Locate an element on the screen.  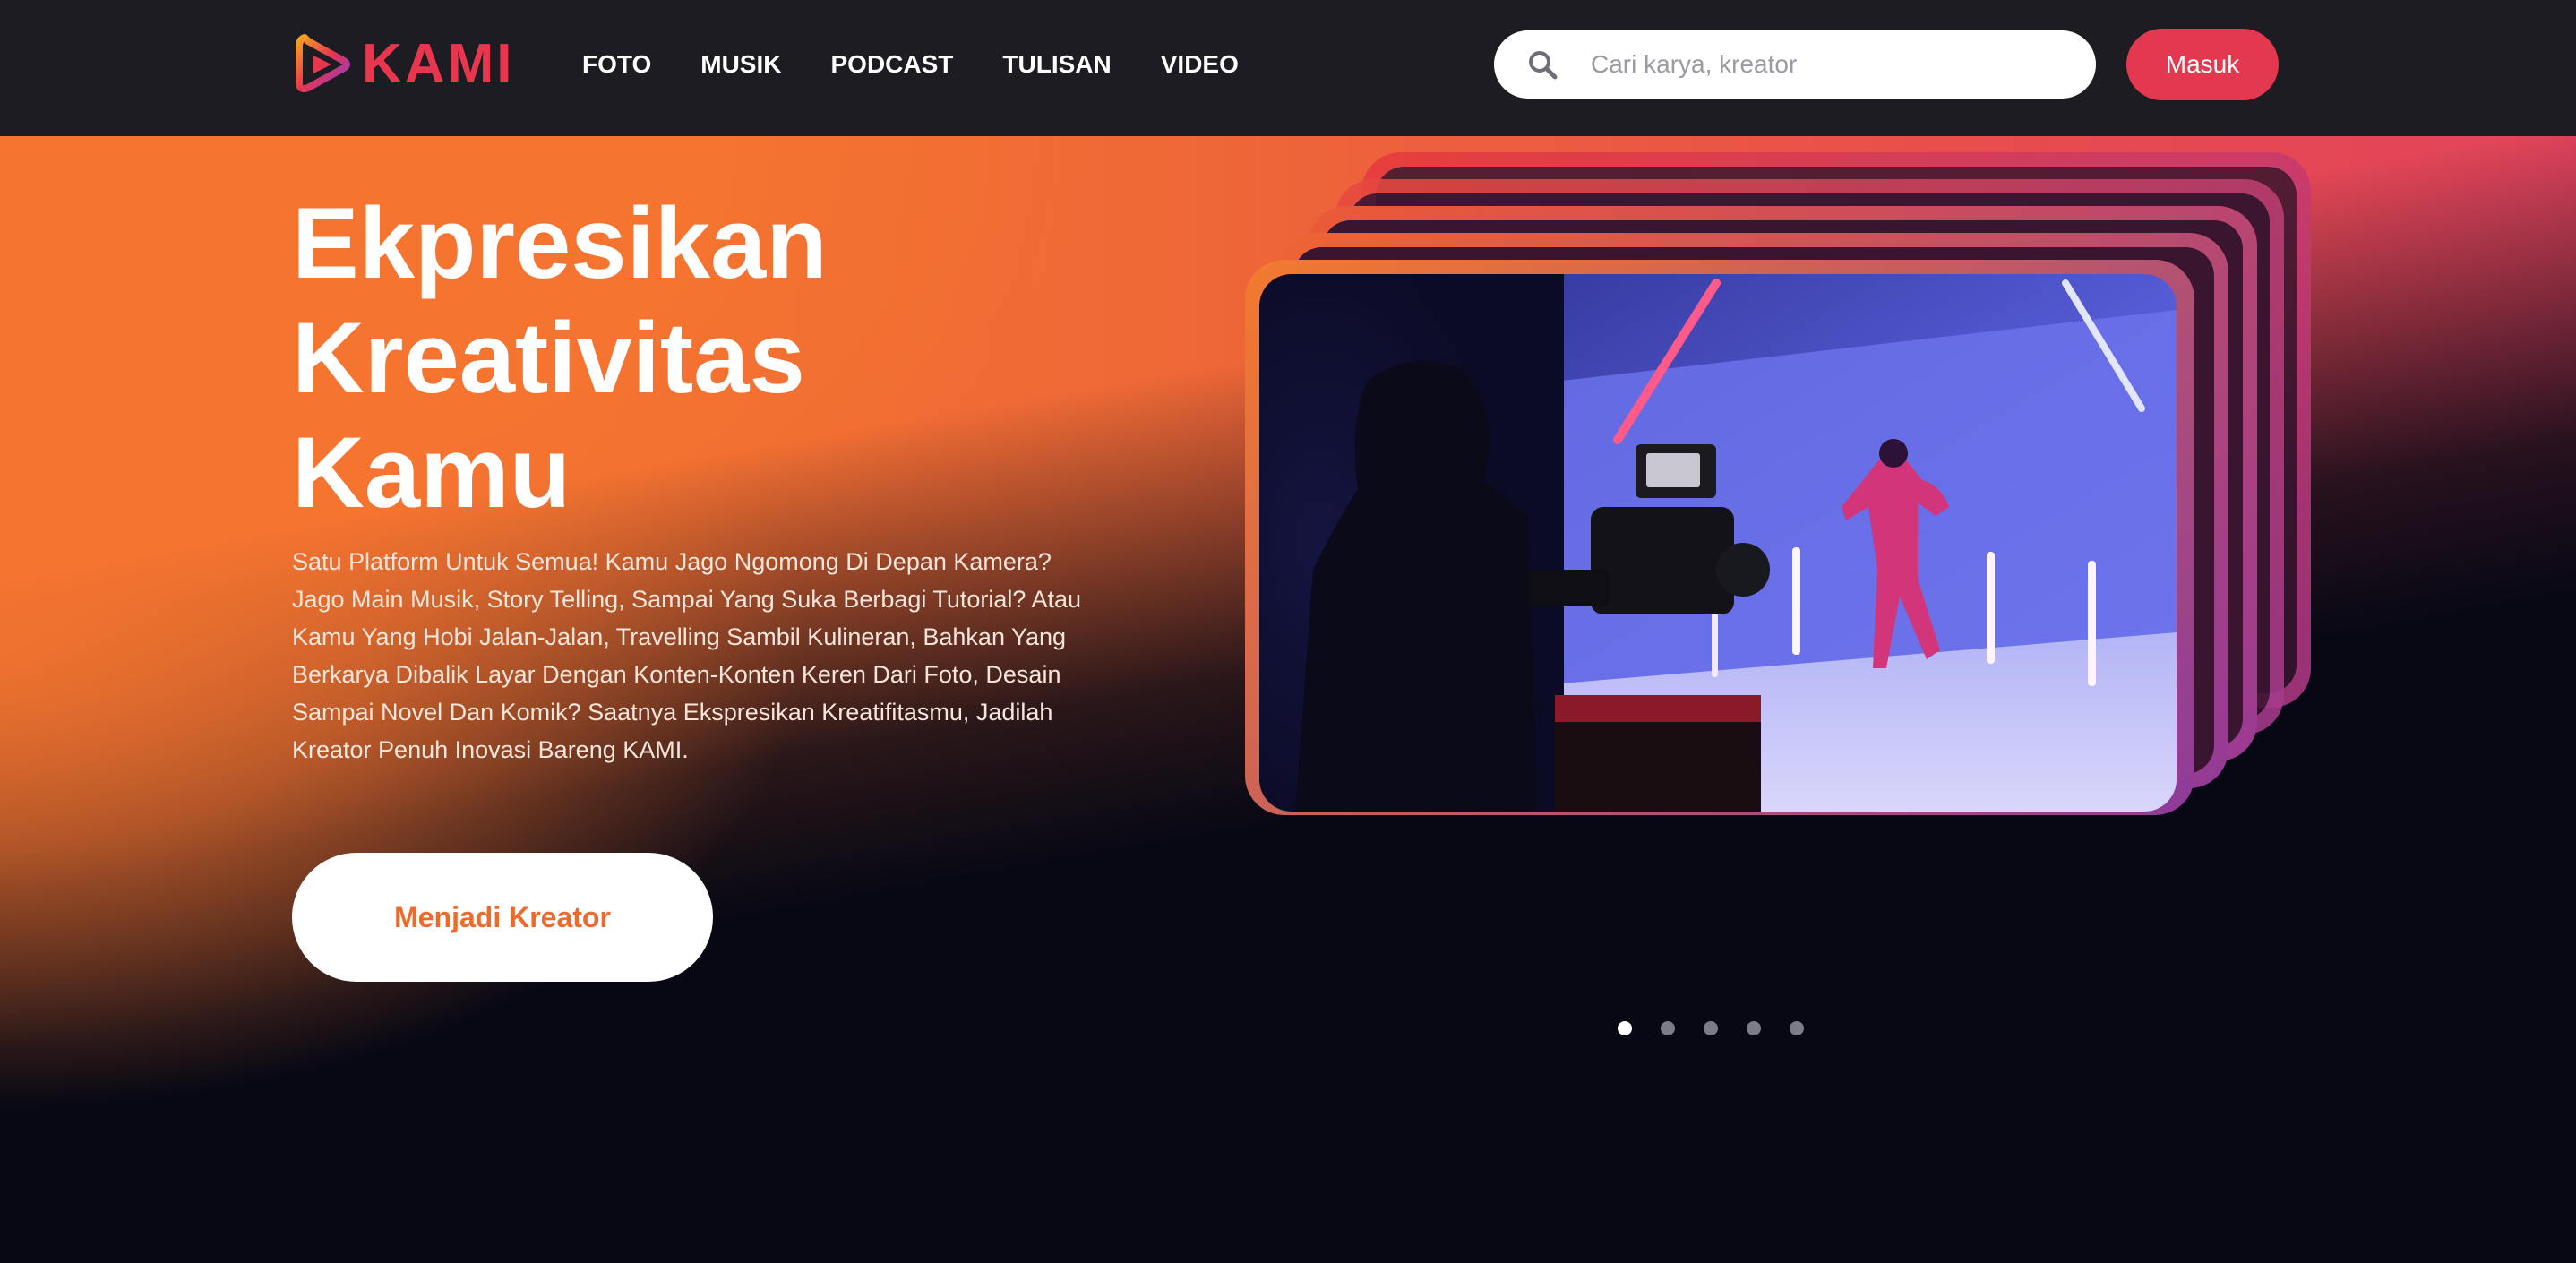
play-logo-icon is located at coordinates (323, 63).